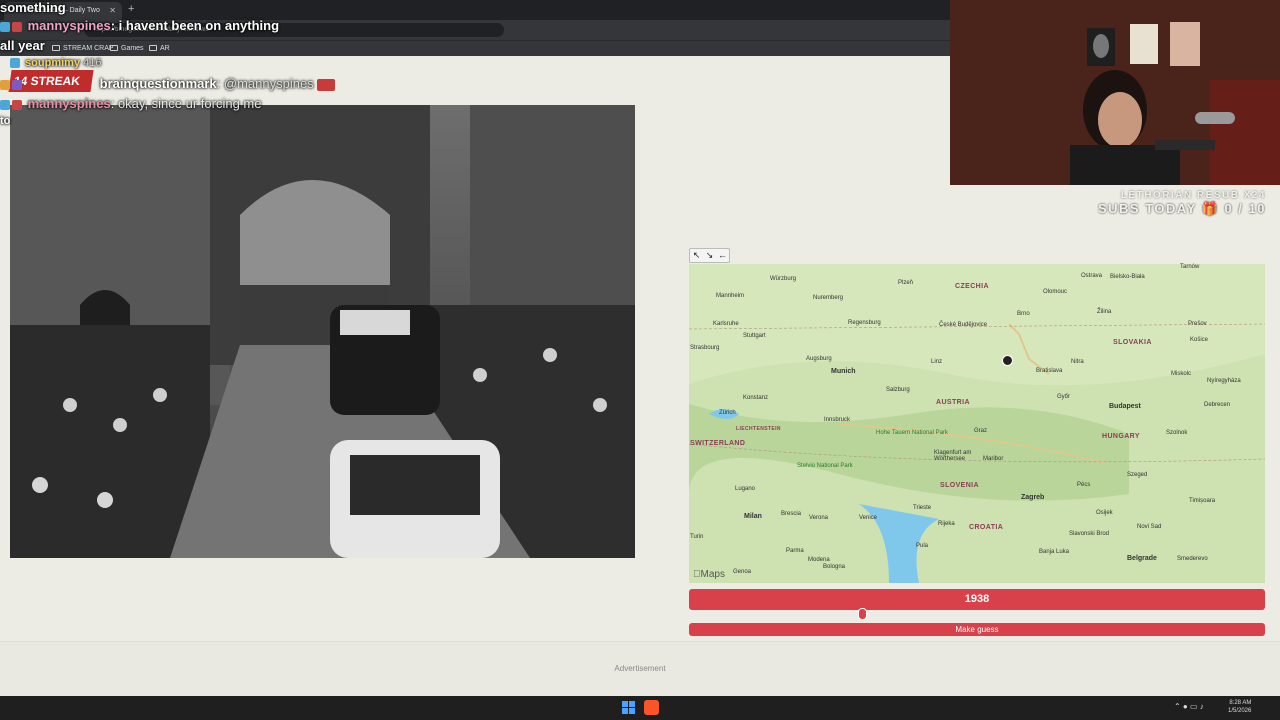 Image resolution: width=1280 pixels, height=720 pixels. Describe the element at coordinates (722, 255) in the screenshot. I see `map-tool-icon: ←` at that location.